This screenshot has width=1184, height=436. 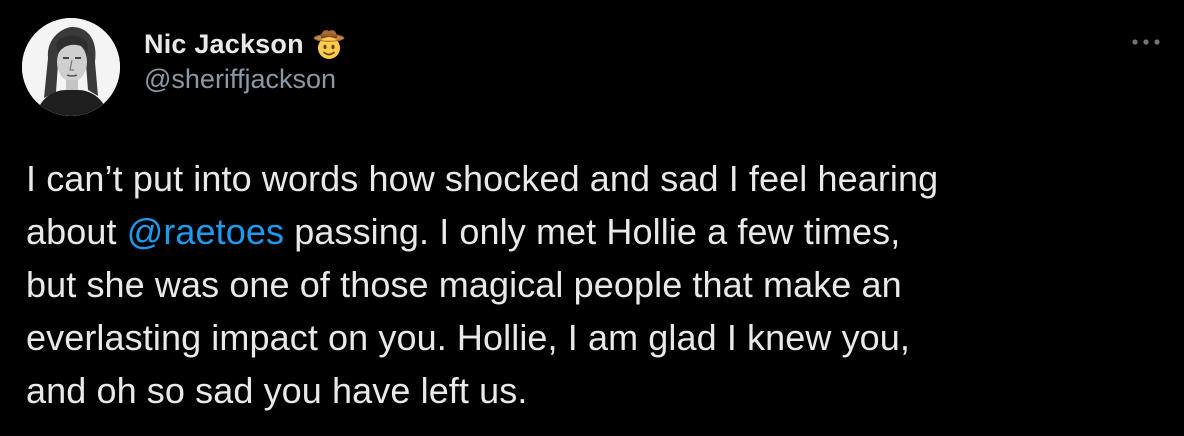 I want to click on avatar, so click(x=71, y=67).